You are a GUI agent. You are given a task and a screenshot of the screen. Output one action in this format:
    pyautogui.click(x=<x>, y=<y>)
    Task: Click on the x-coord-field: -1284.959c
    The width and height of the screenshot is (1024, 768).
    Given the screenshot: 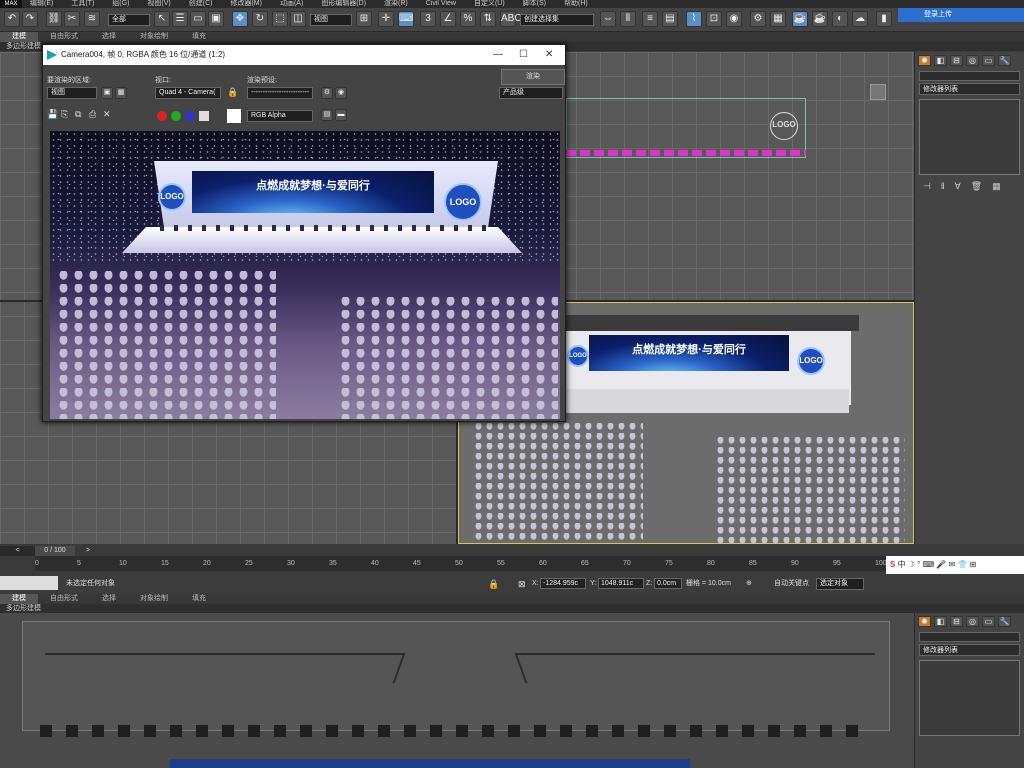 What is the action you would take?
    pyautogui.click(x=563, y=583)
    